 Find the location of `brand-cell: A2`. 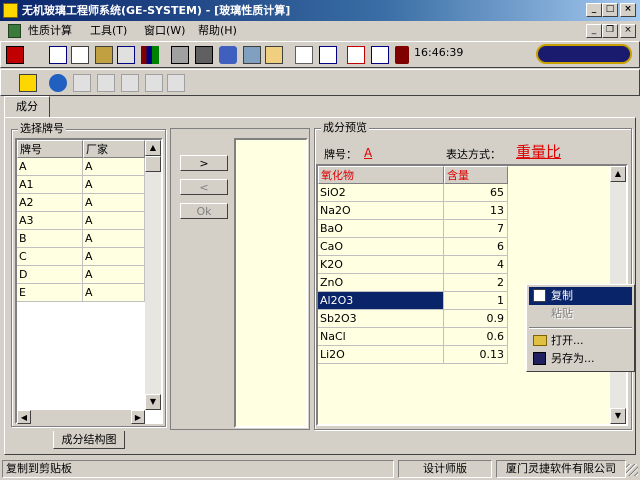

brand-cell: A2 is located at coordinates (50, 203).